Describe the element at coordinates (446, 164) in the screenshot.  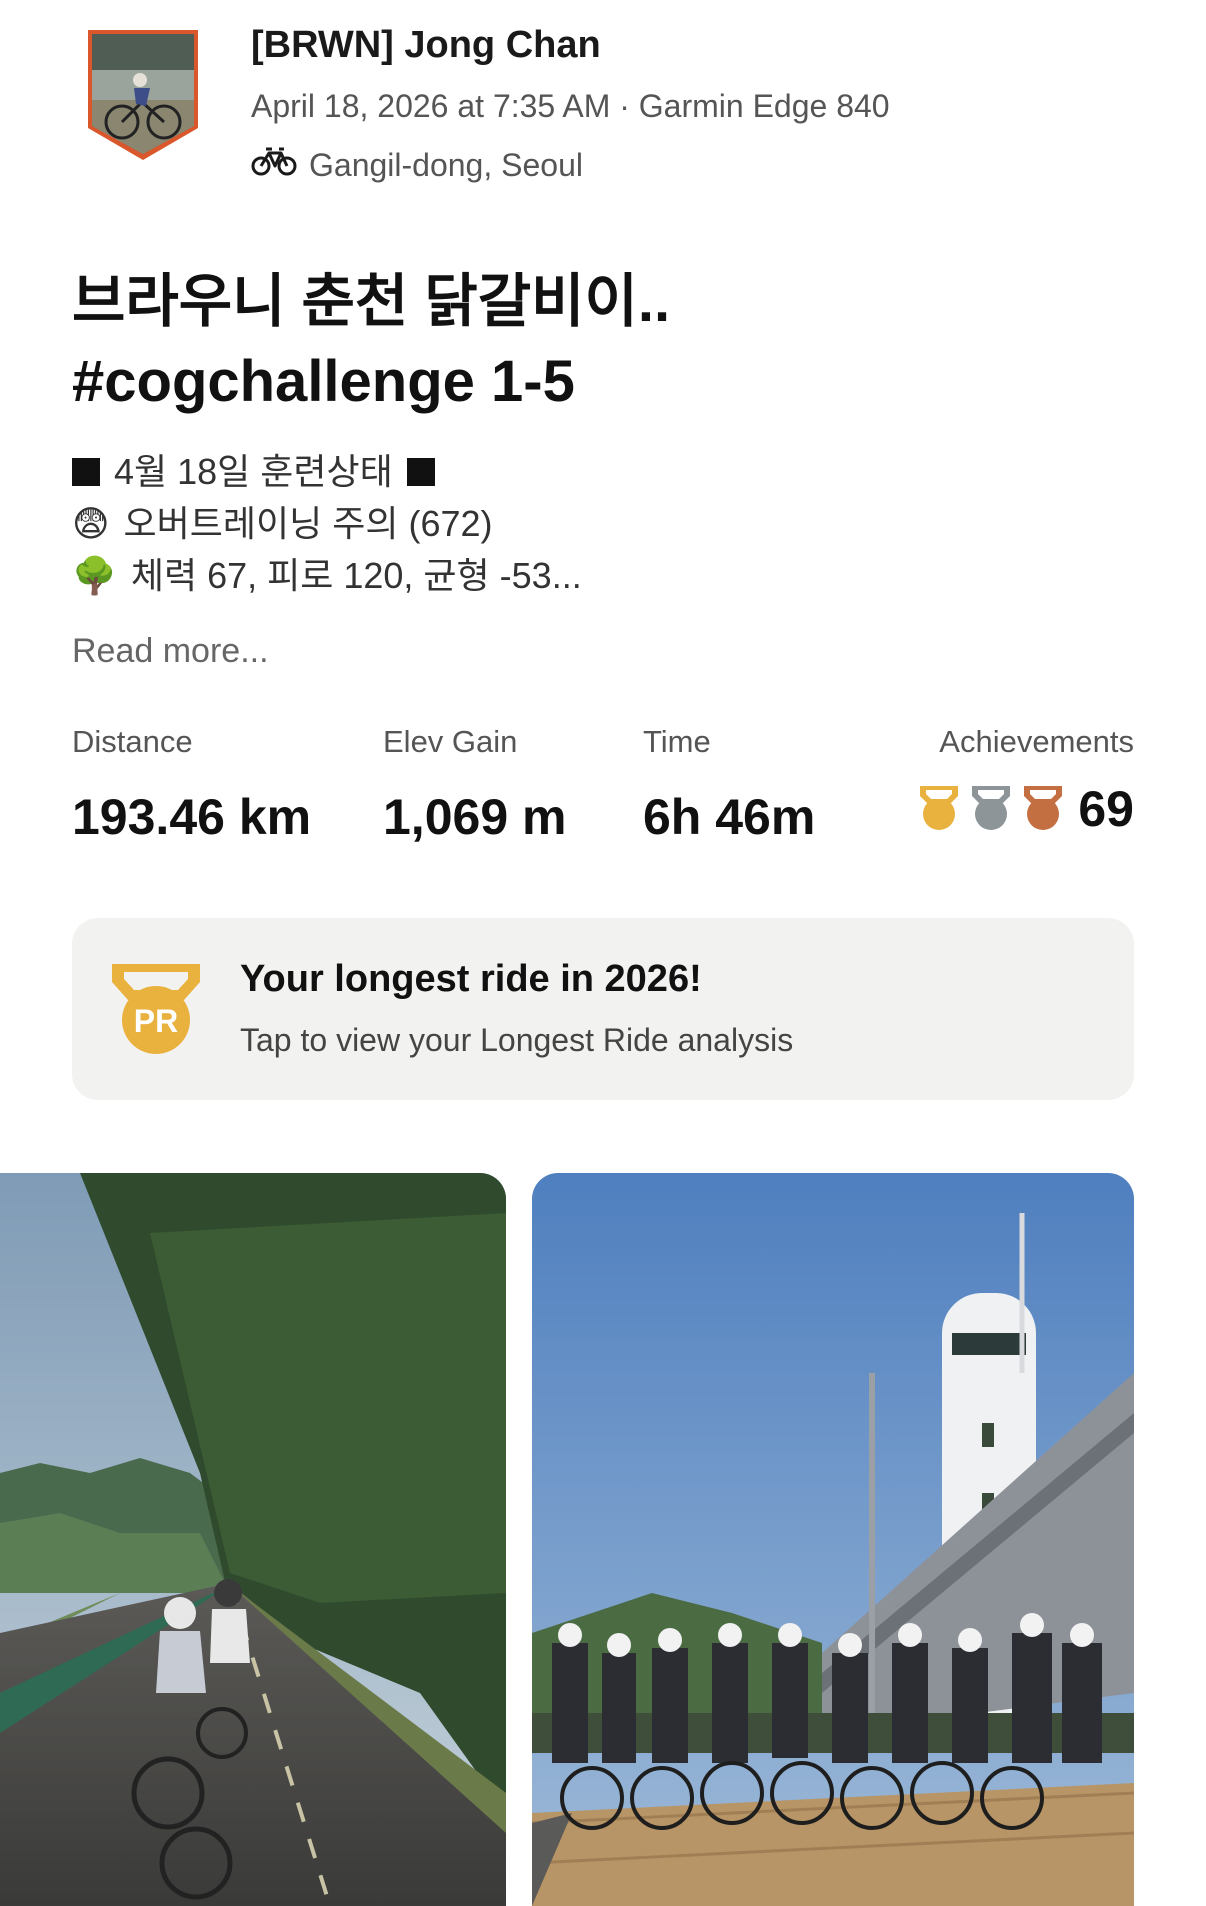
I see `location-label: Gangil-dong, Seoul` at that location.